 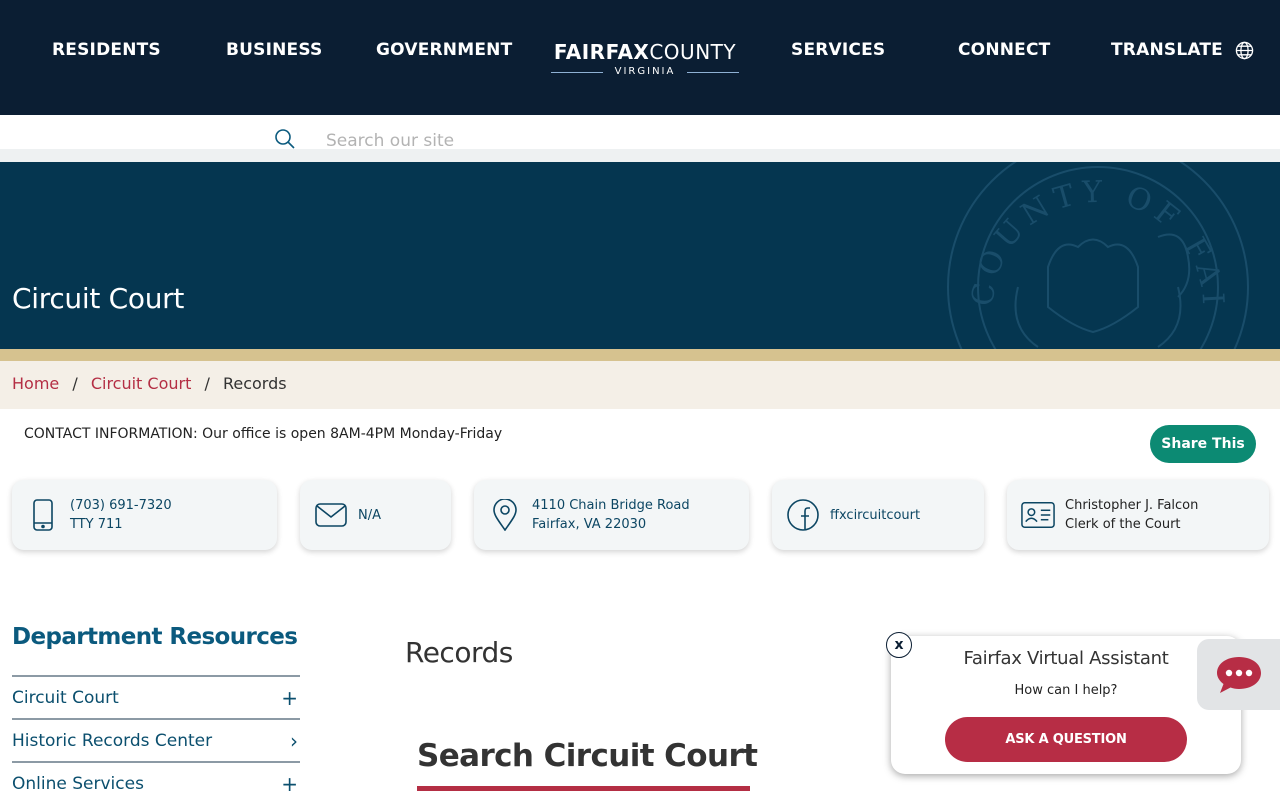 I want to click on department-resources-title: Department Resources, so click(x=155, y=637).